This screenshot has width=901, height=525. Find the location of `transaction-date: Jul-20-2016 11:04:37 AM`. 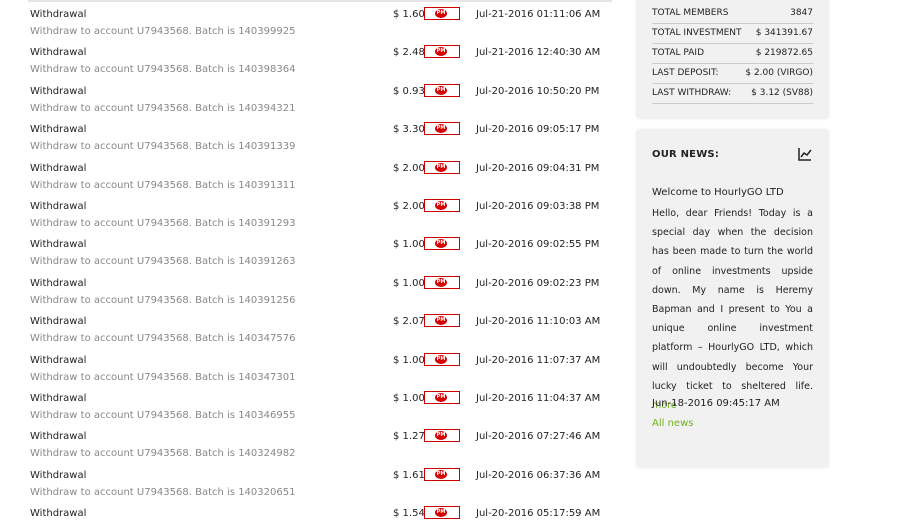

transaction-date: Jul-20-2016 11:04:37 AM is located at coordinates (538, 398).